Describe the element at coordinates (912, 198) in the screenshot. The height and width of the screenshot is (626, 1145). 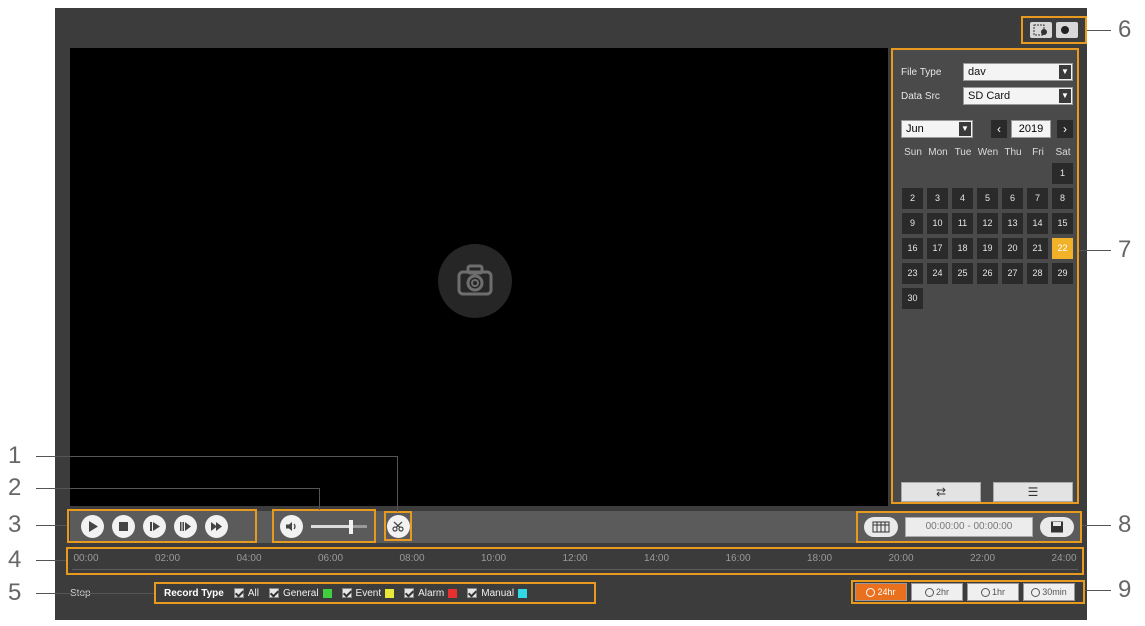
I see `calendar-day: 2` at that location.